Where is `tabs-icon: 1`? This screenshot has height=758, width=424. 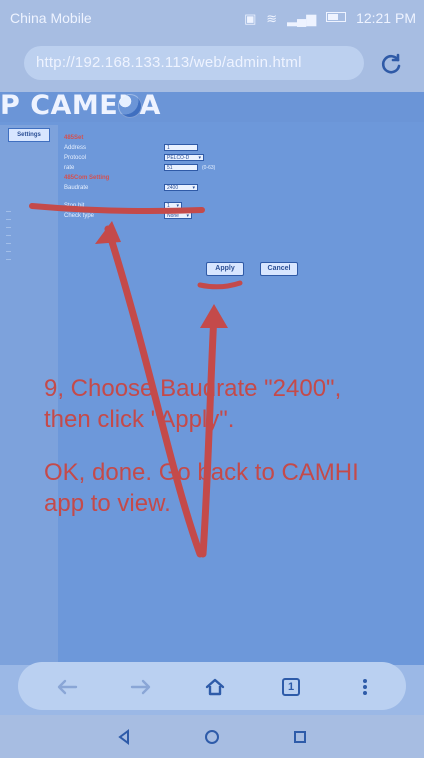 tabs-icon: 1 is located at coordinates (291, 687).